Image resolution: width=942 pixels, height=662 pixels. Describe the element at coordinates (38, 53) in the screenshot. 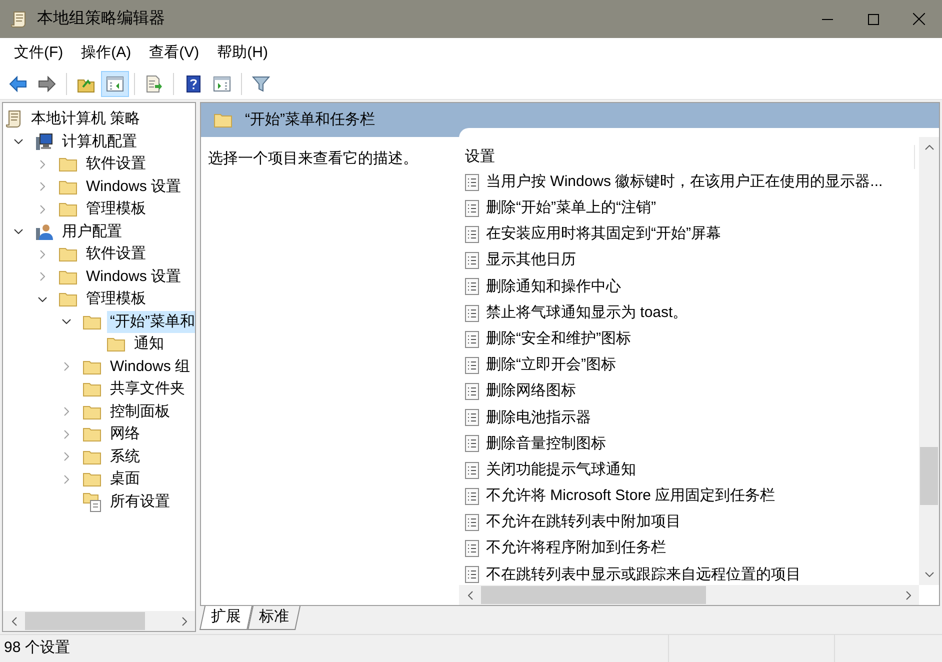

I see `menu-item: 文件(F)` at that location.